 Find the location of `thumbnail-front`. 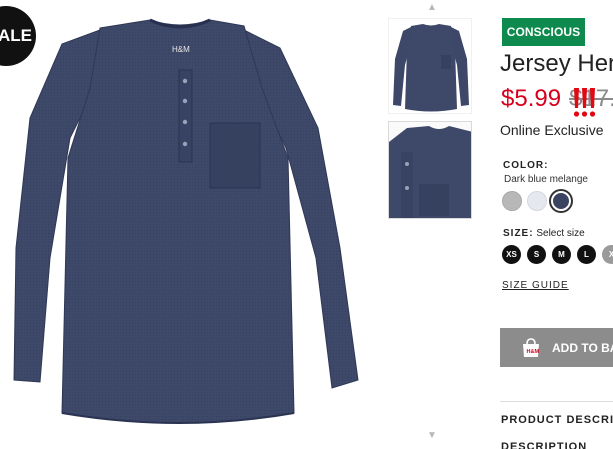

thumbnail-front is located at coordinates (430, 66).